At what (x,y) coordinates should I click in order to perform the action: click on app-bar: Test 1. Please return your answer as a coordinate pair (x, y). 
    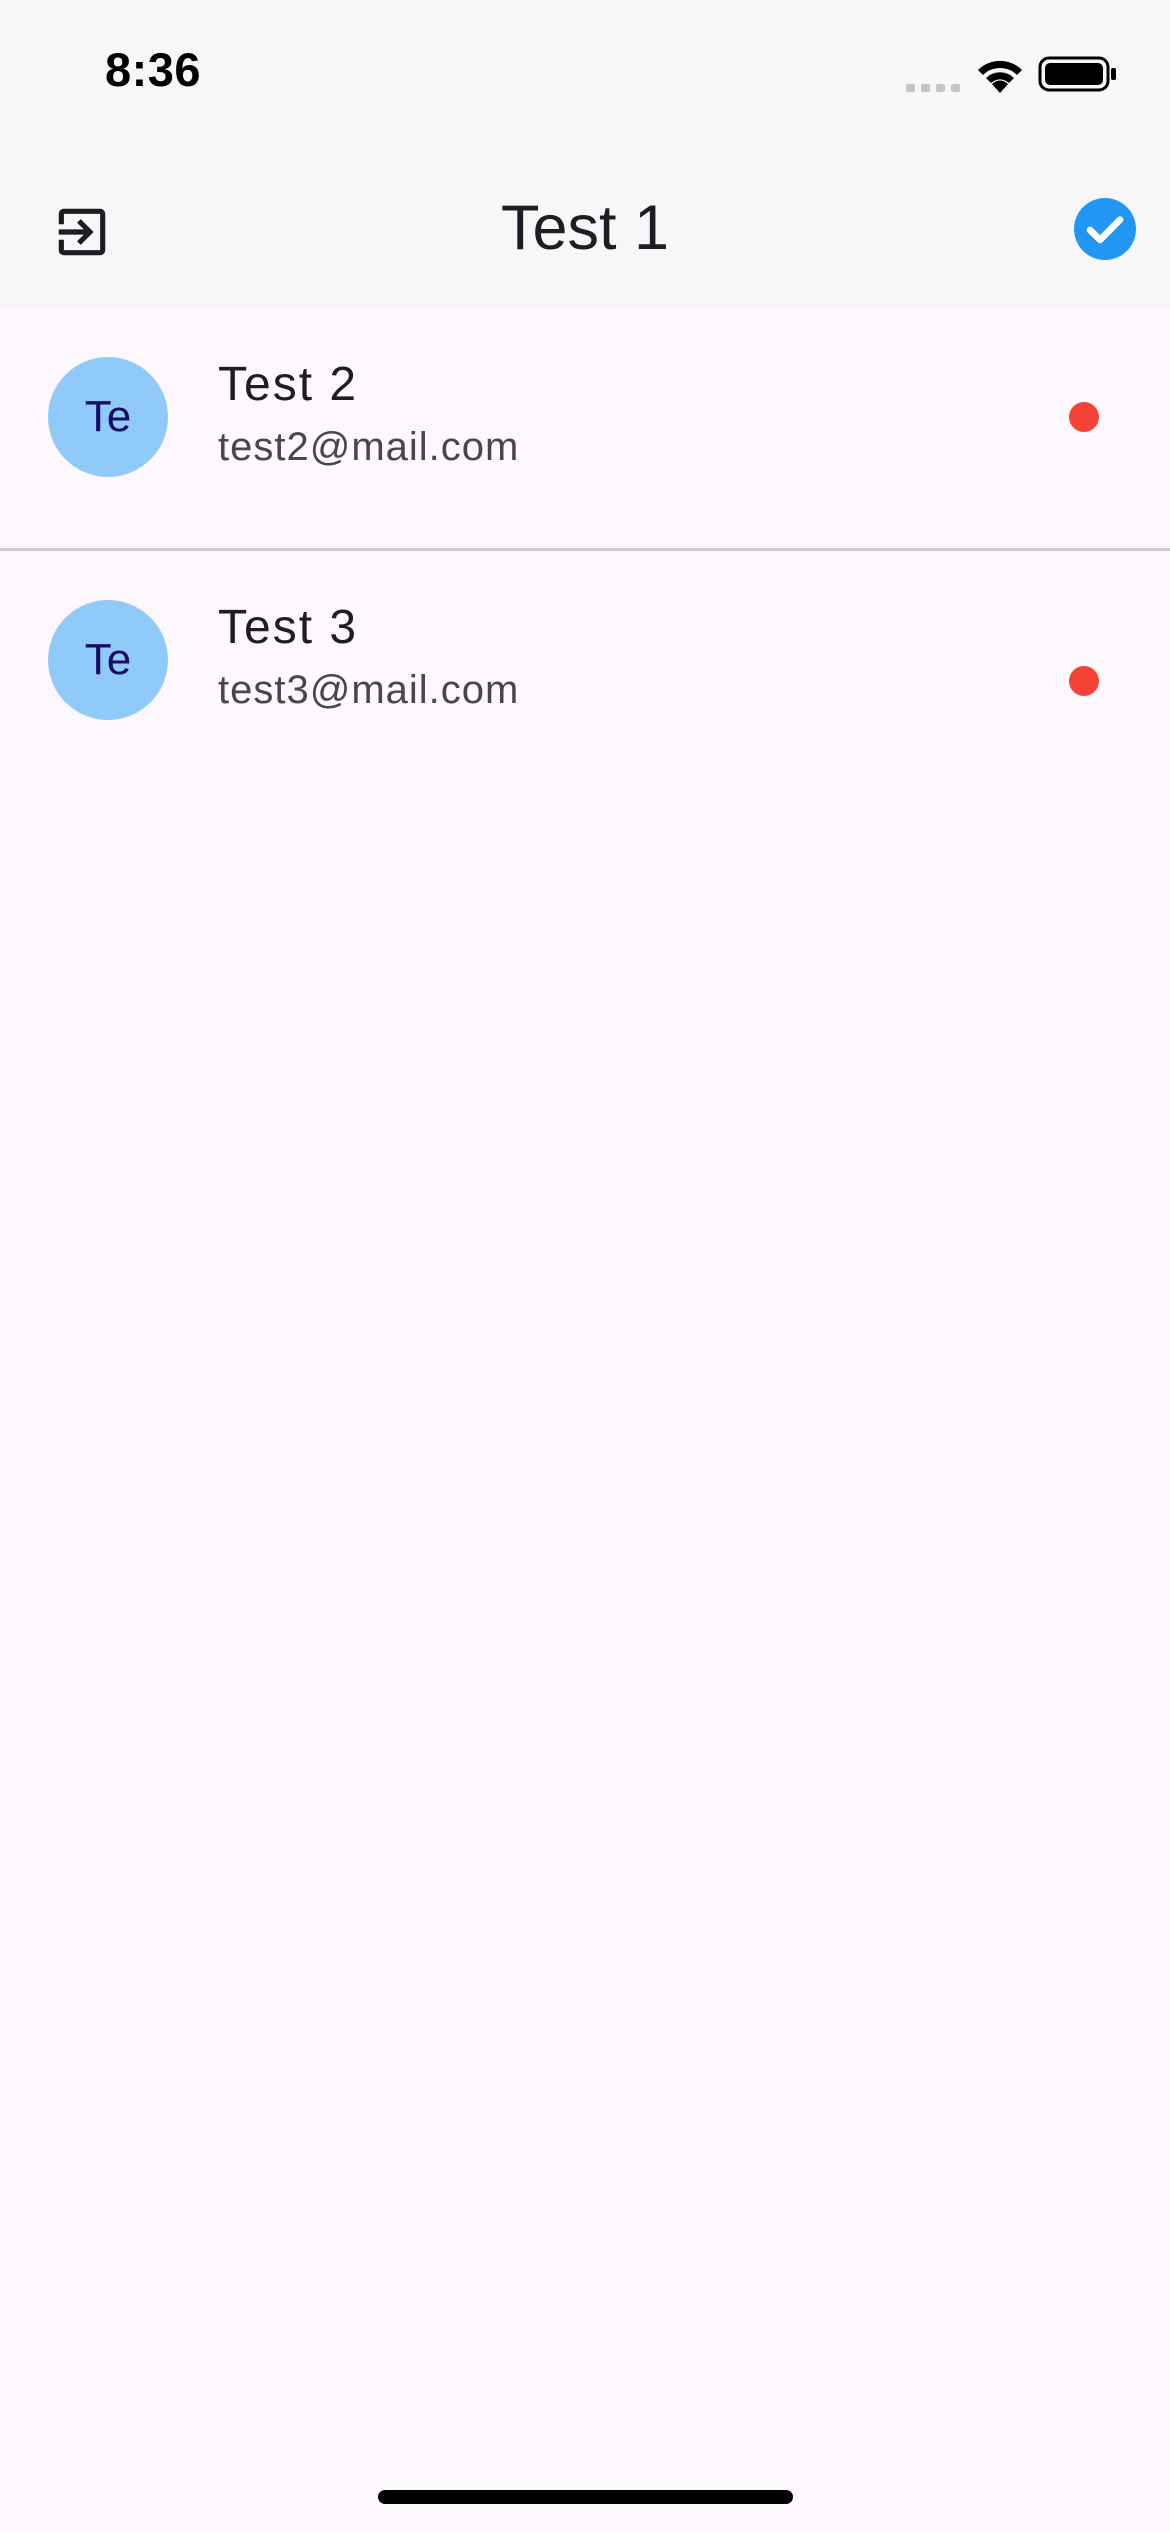
    Looking at the image, I should click on (585, 229).